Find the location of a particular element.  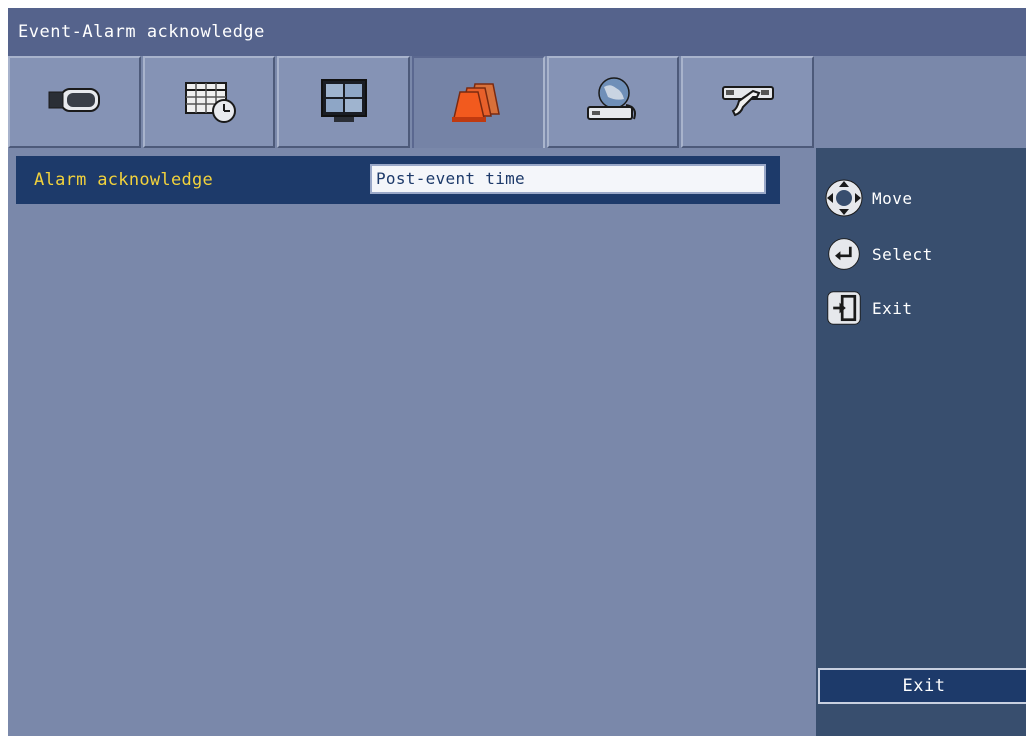

menu-tab-bar is located at coordinates (412, 102).